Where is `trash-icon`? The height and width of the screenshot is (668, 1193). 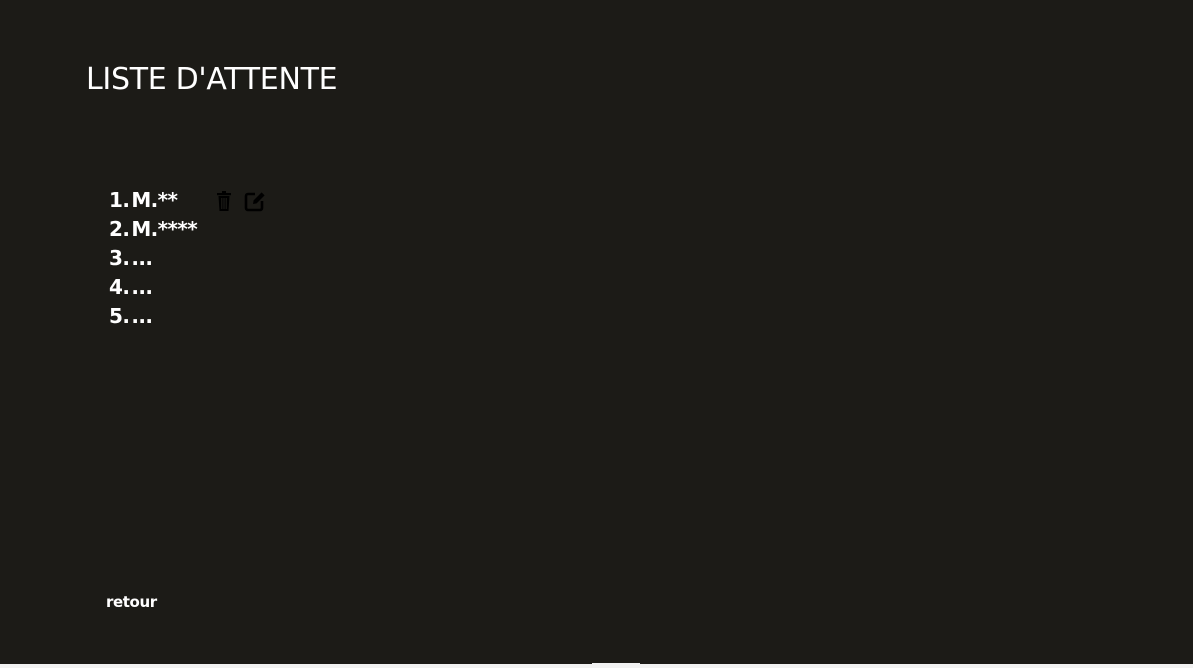
trash-icon is located at coordinates (224, 201).